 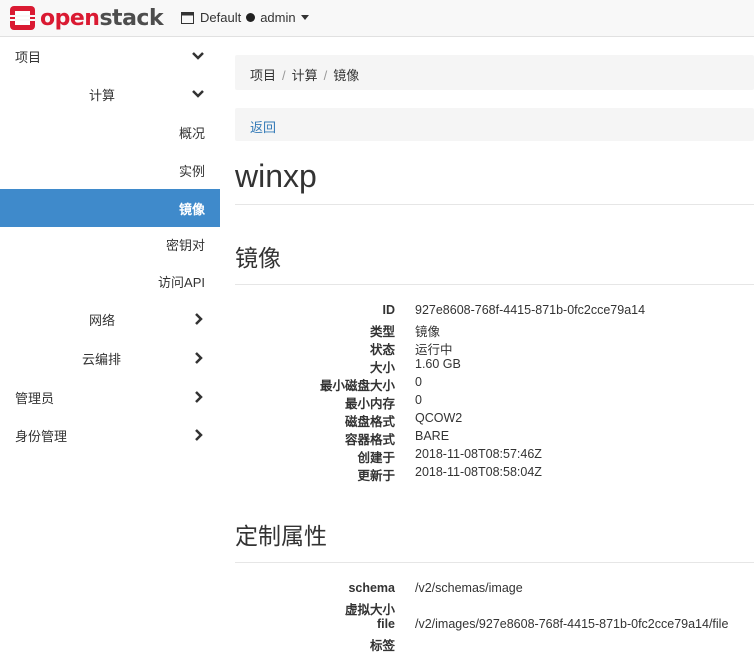 I want to click on detail-key: ID, so click(x=389, y=310).